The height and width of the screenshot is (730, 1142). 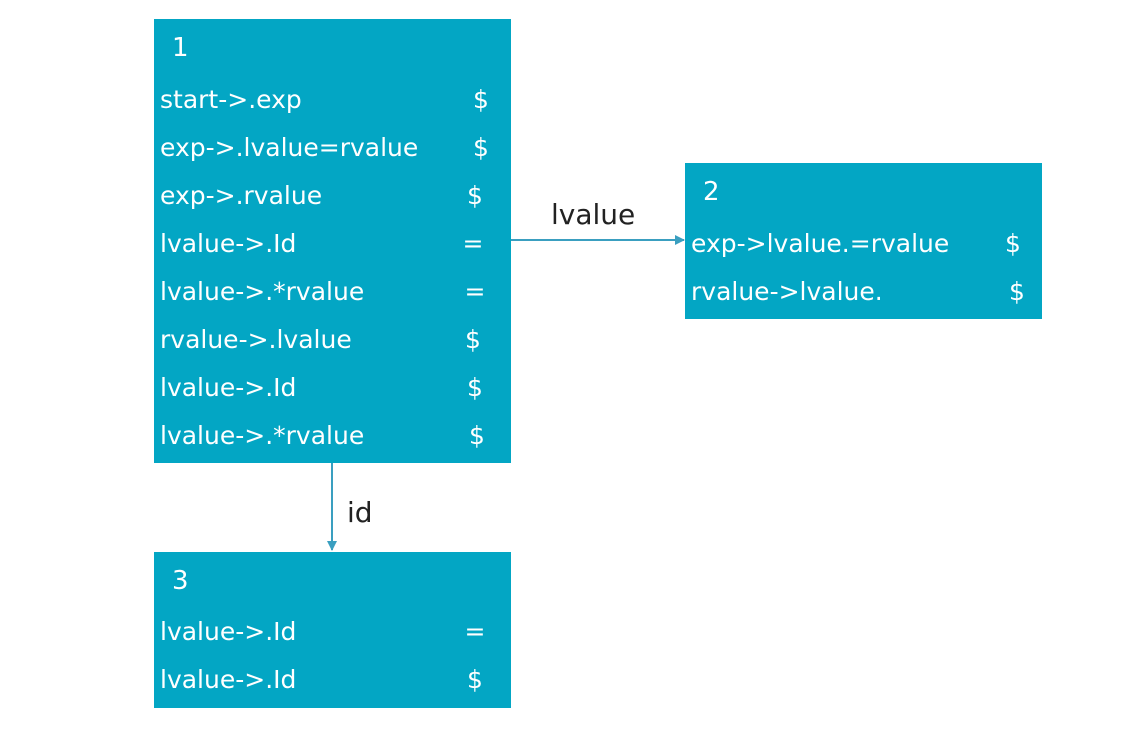 I want to click on edge-label-lvalue: lvalue, so click(x=593, y=214).